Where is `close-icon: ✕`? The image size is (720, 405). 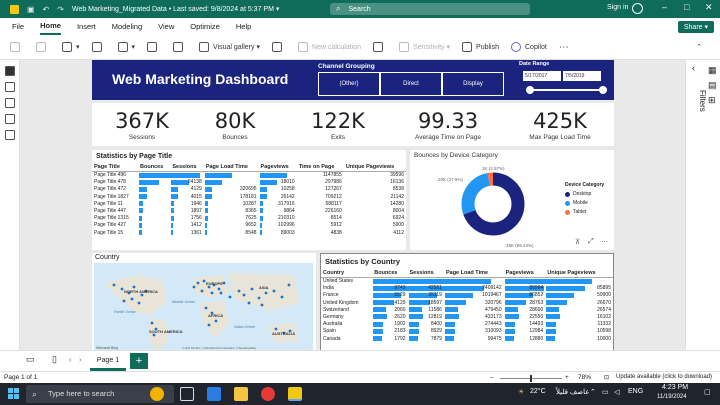
close-icon: ✕ is located at coordinates (709, 7).